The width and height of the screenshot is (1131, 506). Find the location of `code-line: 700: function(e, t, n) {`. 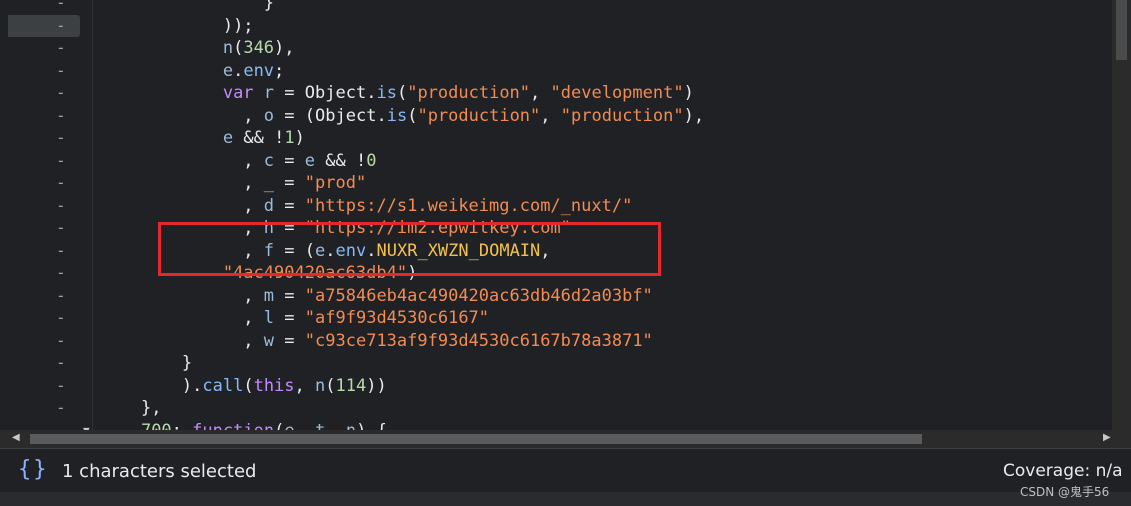

code-line: 700: function(e, t, n) { is located at coordinates (243, 425).